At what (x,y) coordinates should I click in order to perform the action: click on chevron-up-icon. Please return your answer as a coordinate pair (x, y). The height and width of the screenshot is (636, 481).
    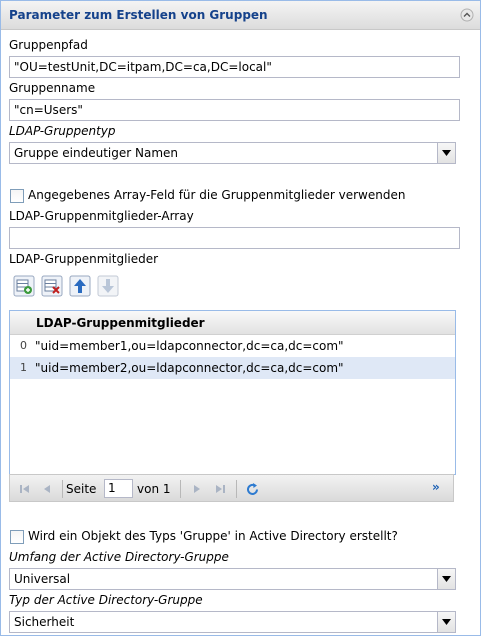
    Looking at the image, I should click on (467, 15).